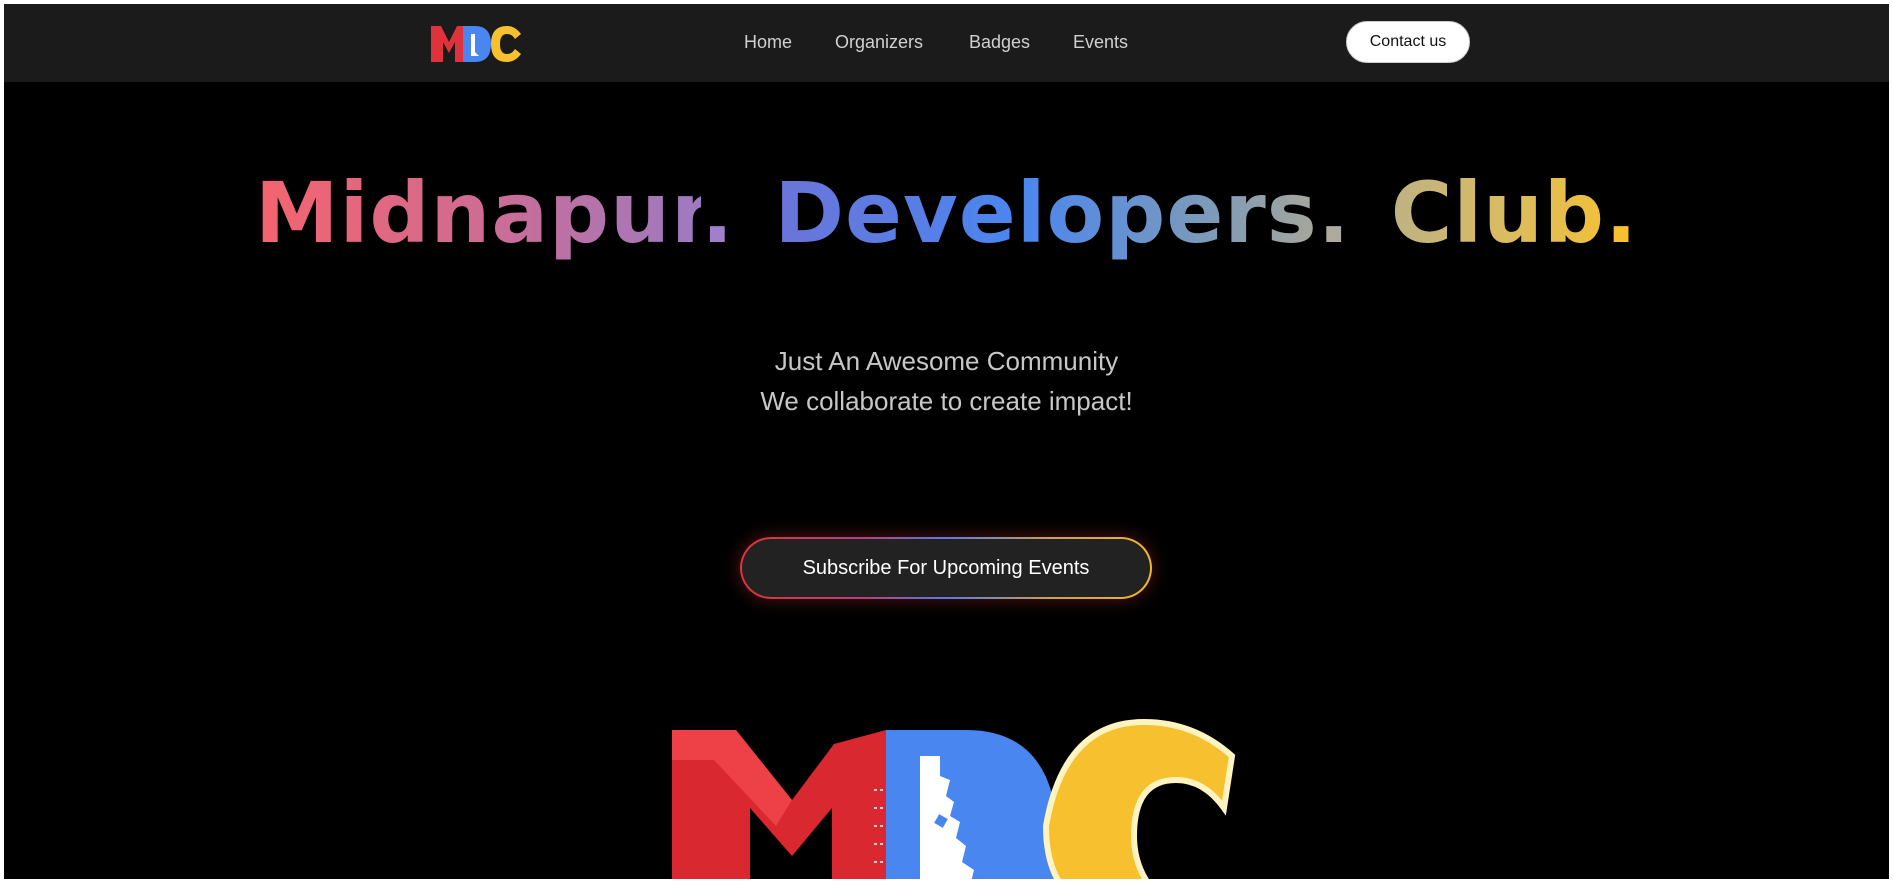 Image resolution: width=1893 pixels, height=883 pixels. Describe the element at coordinates (999, 42) in the screenshot. I see `nav-badges: Badges` at that location.